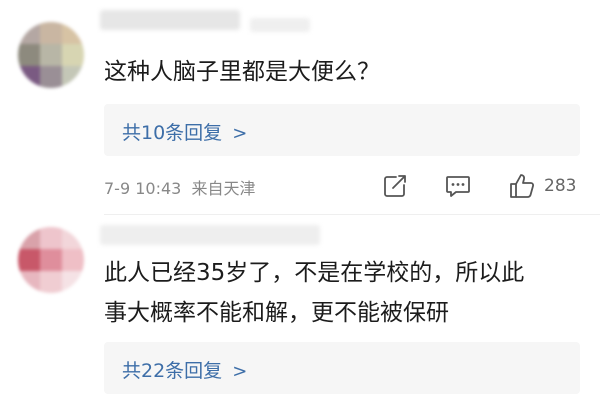 This screenshot has height=400, width=600. Describe the element at coordinates (344, 186) in the screenshot. I see `comment-meta: 7-9 10:43 来自天津 283` at that location.